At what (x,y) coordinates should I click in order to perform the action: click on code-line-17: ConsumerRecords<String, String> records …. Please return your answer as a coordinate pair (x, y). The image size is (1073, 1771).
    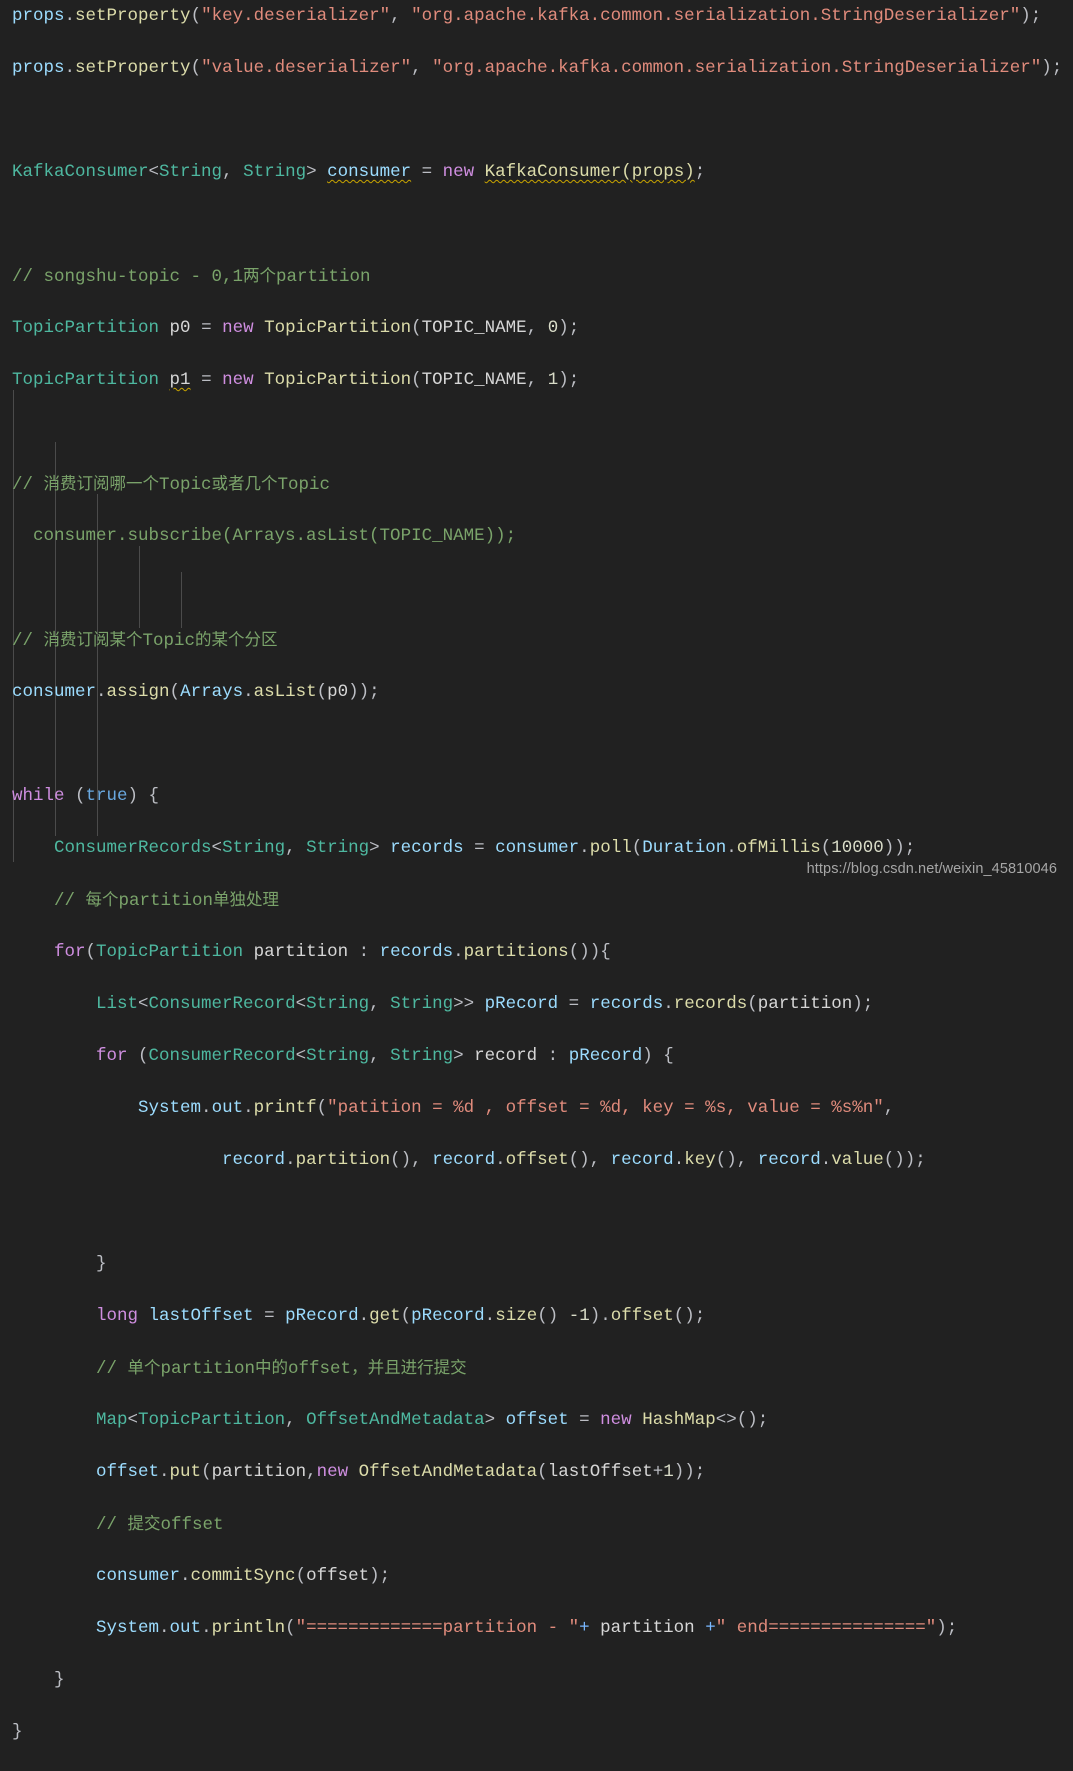
    Looking at the image, I should click on (485, 848).